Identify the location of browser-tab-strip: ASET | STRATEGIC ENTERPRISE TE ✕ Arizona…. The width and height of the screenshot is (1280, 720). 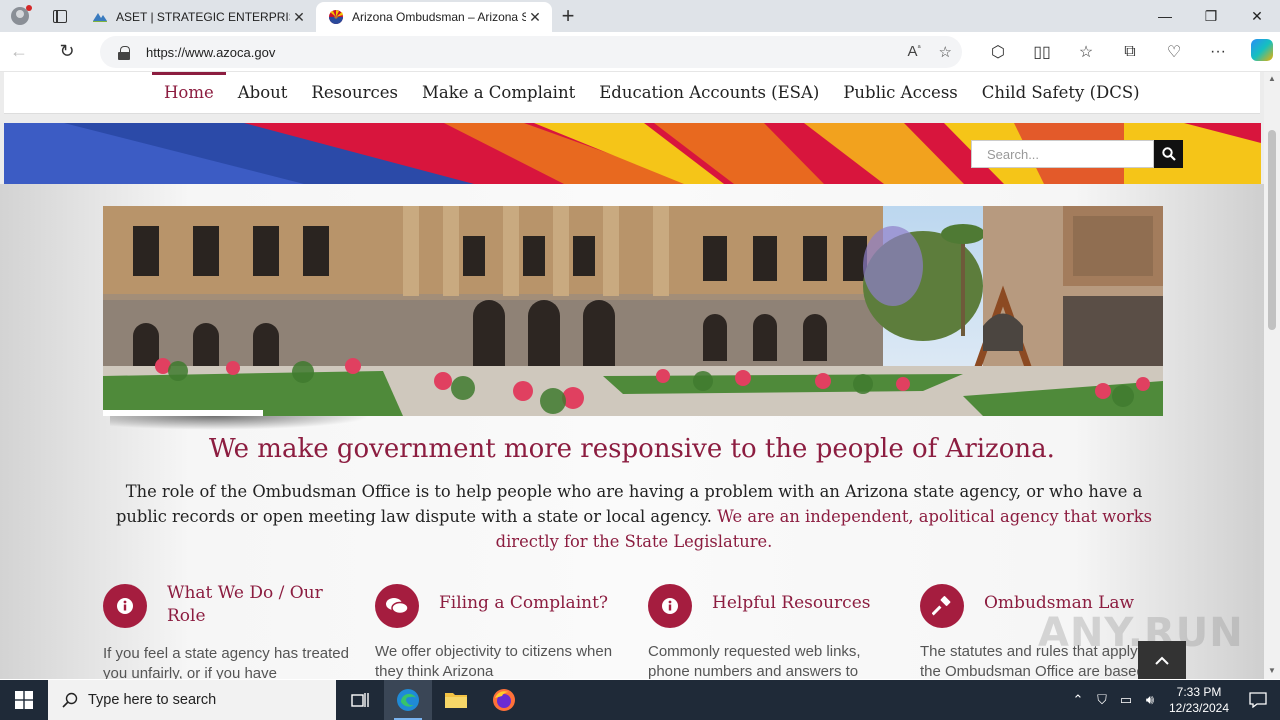
(640, 16).